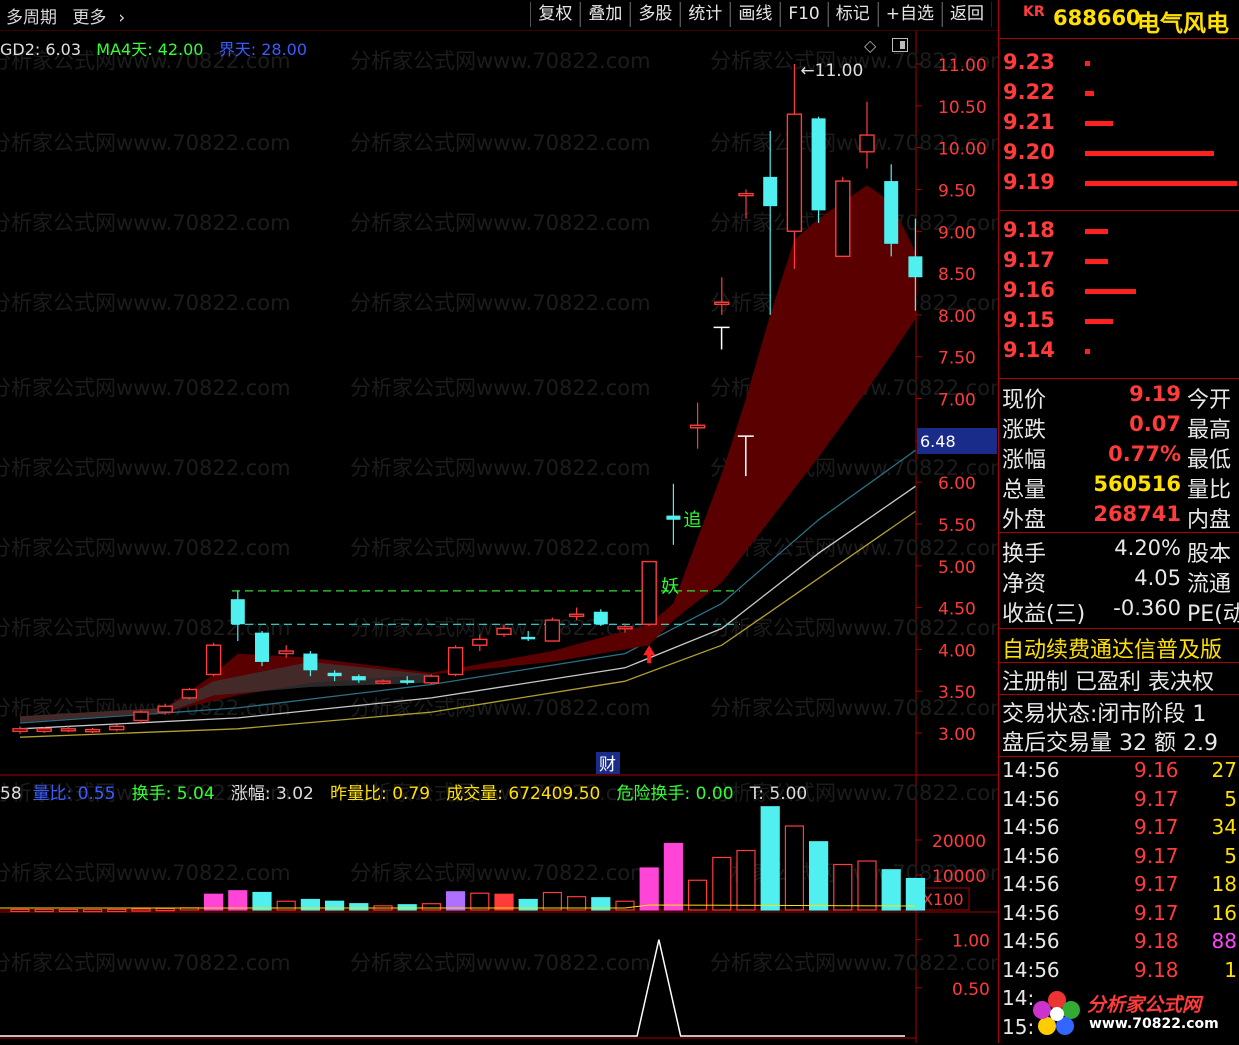 This screenshot has width=1239, height=1045. Describe the element at coordinates (675, 794) in the screenshot. I see `weixian-value: 危险换手: 0.00` at that location.